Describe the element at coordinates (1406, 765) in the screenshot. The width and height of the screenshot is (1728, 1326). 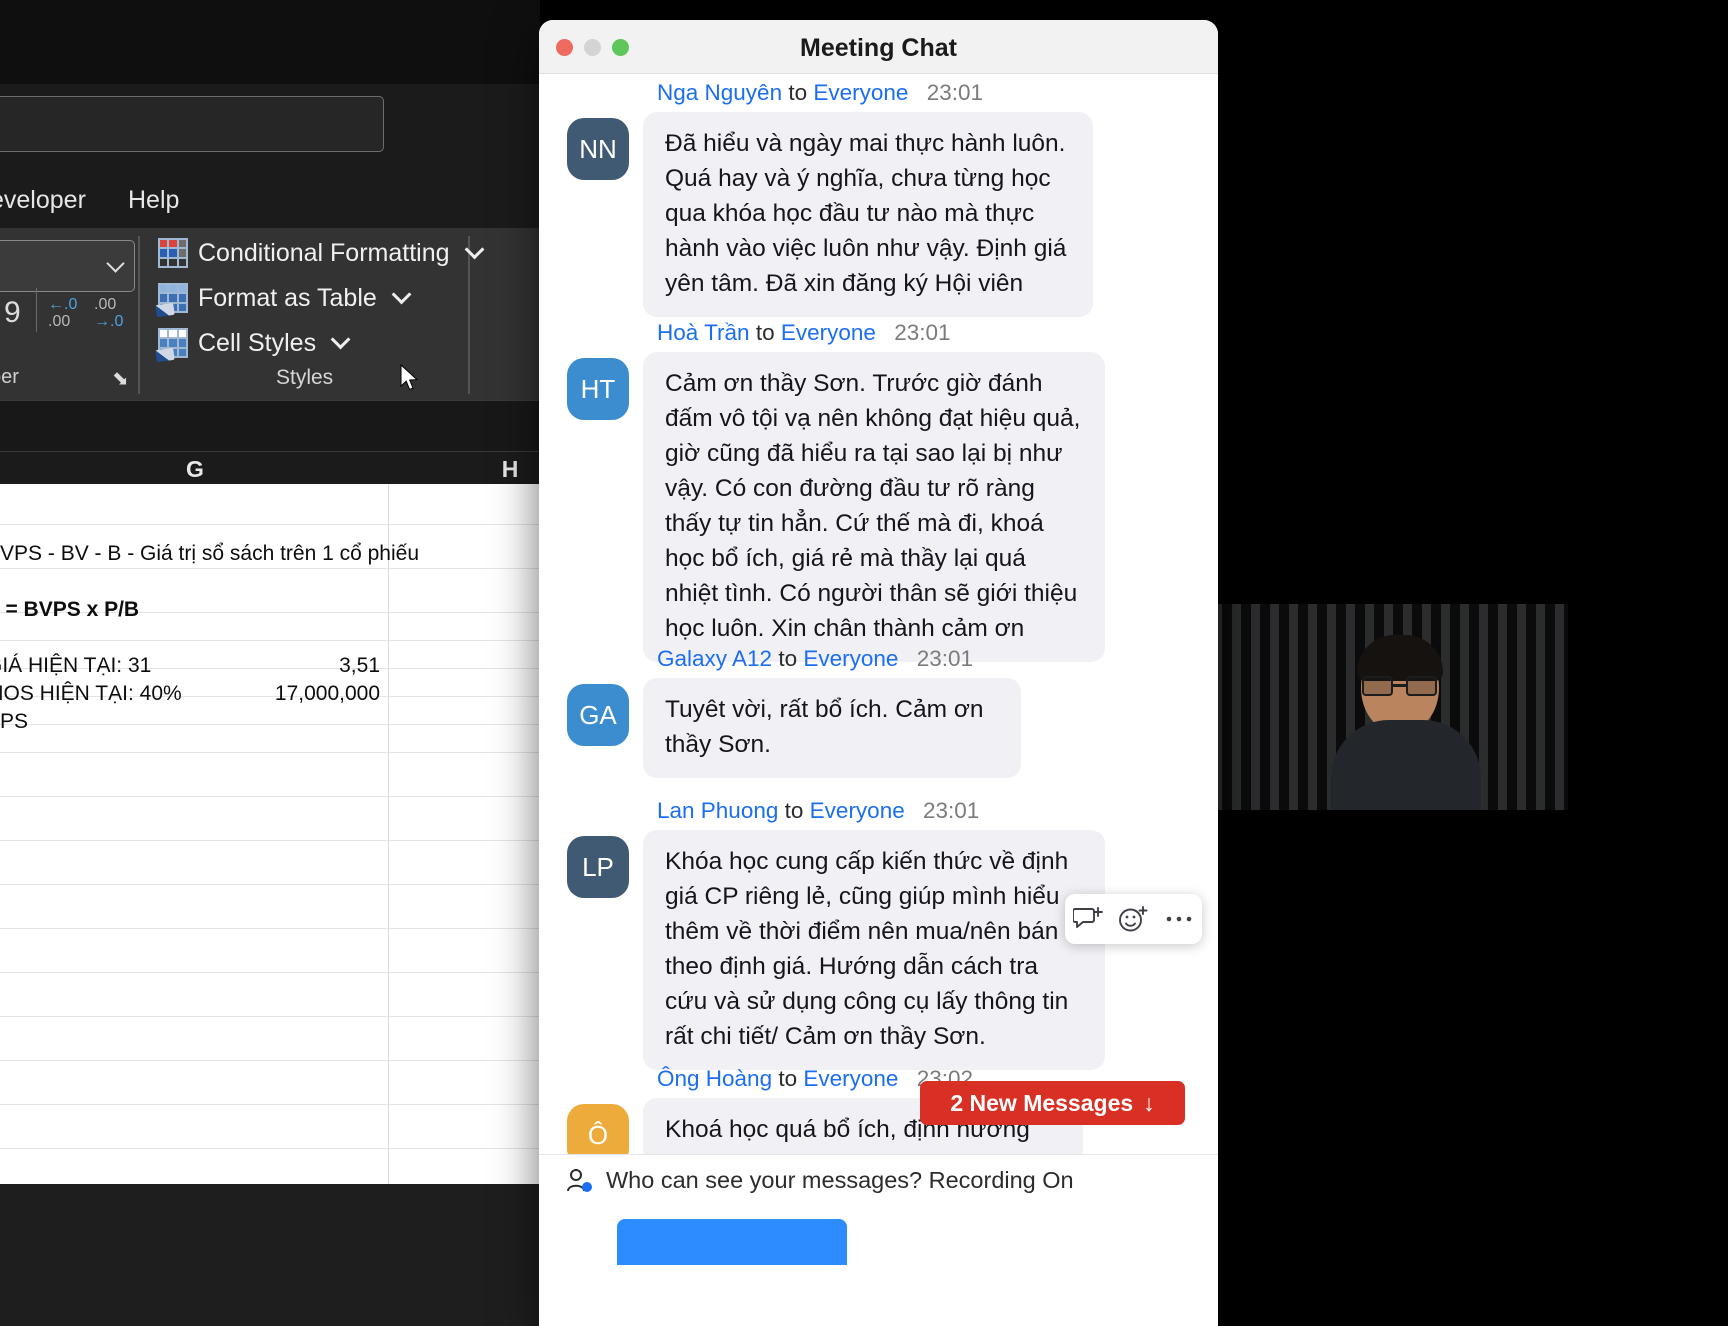
I see `person-body` at that location.